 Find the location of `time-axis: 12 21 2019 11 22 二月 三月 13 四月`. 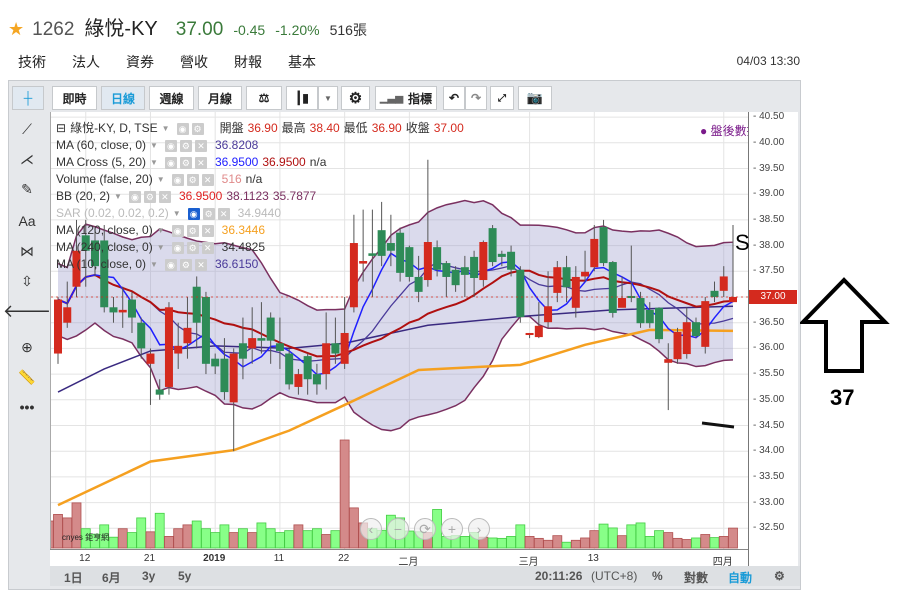

time-axis: 12 21 2019 11 22 二月 三月 13 四月 is located at coordinates (399, 558).